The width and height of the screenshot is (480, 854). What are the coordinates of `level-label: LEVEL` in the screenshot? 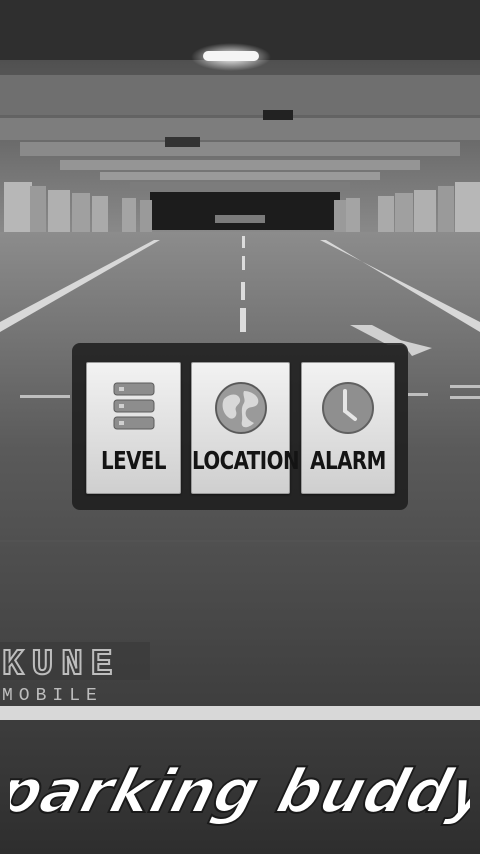 It's located at (133, 461).